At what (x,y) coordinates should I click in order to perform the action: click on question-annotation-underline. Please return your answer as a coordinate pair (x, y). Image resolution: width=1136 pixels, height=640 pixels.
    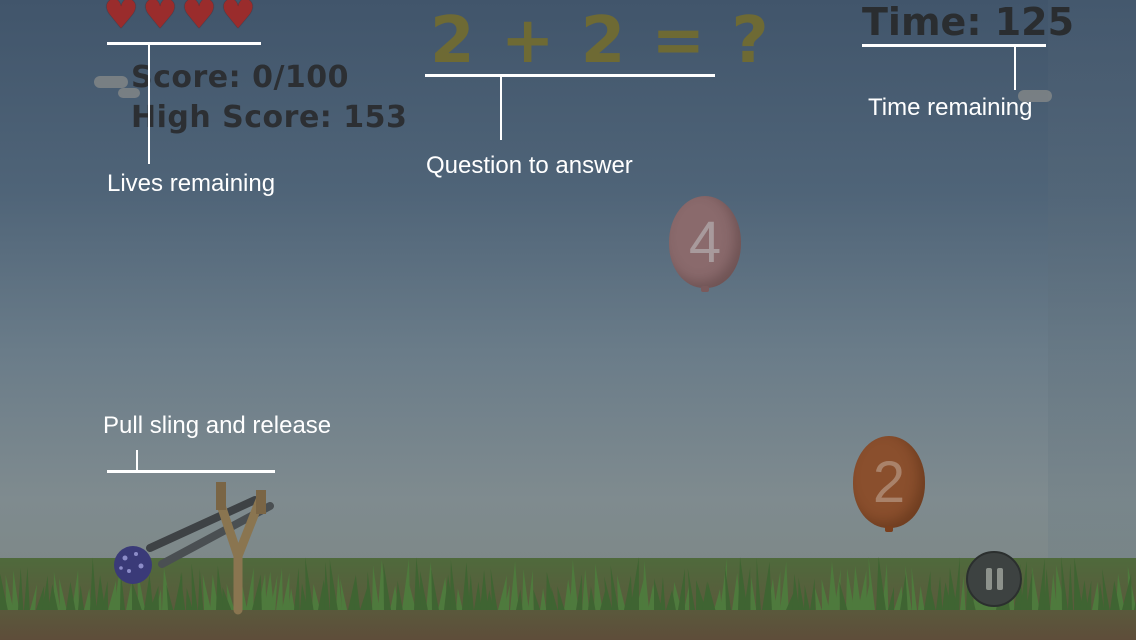
    Looking at the image, I should click on (570, 75).